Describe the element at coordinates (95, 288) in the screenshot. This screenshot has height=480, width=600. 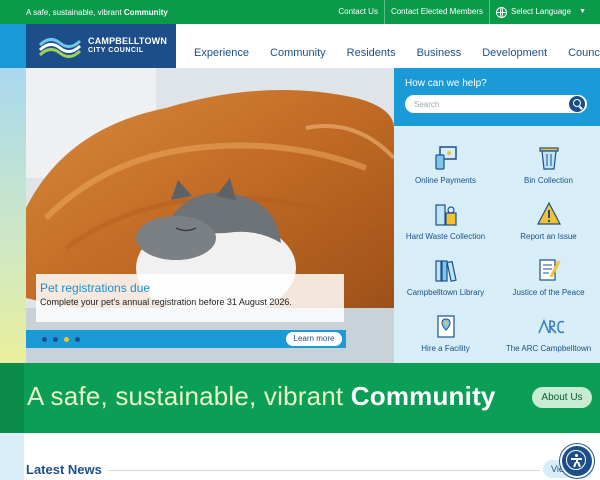
I see `slide-title: Pet registrations due` at that location.